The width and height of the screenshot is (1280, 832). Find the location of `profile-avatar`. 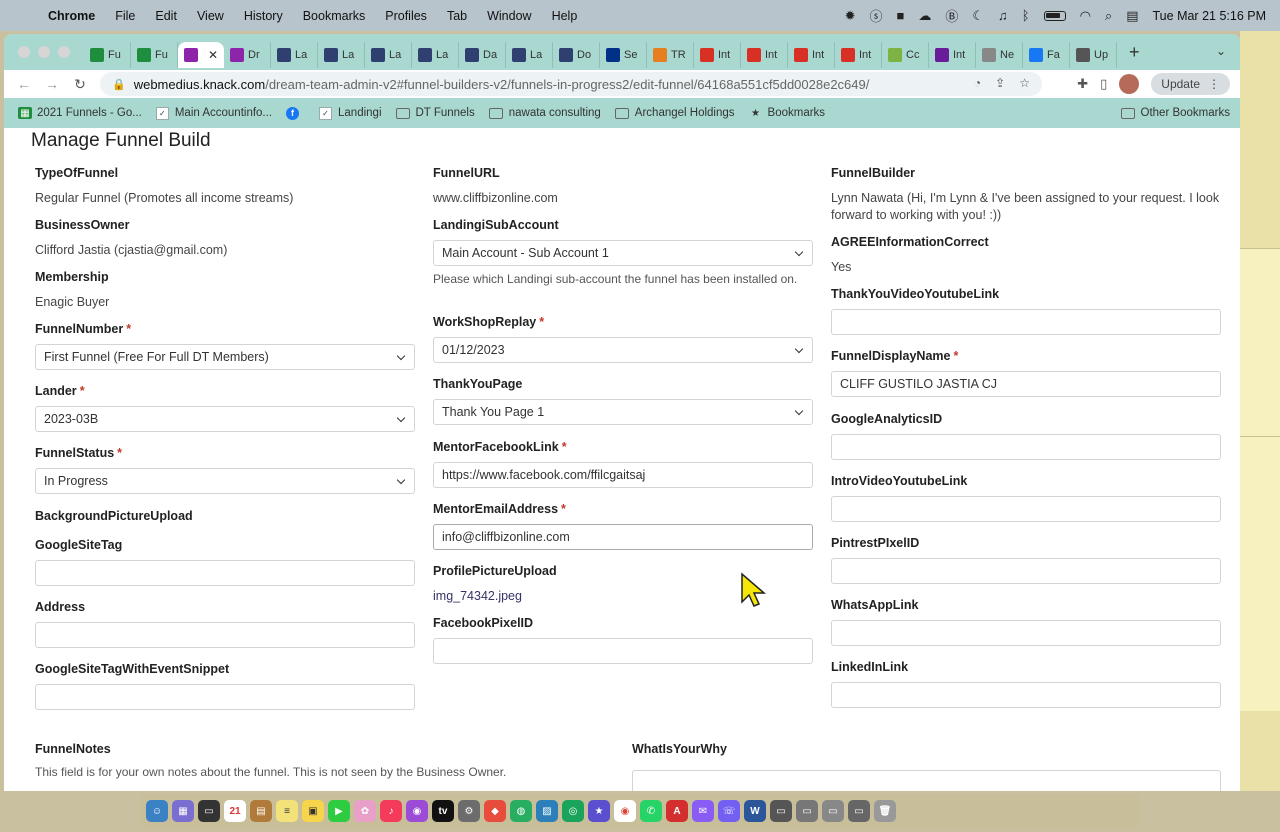

profile-avatar is located at coordinates (1129, 84).